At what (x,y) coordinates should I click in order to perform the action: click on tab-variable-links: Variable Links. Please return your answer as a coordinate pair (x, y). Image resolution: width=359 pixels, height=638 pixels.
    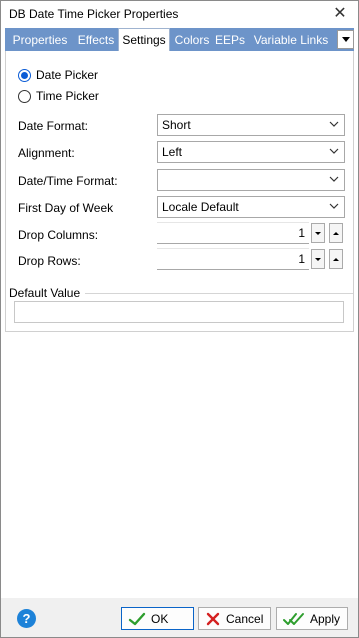
    Looking at the image, I should click on (291, 40).